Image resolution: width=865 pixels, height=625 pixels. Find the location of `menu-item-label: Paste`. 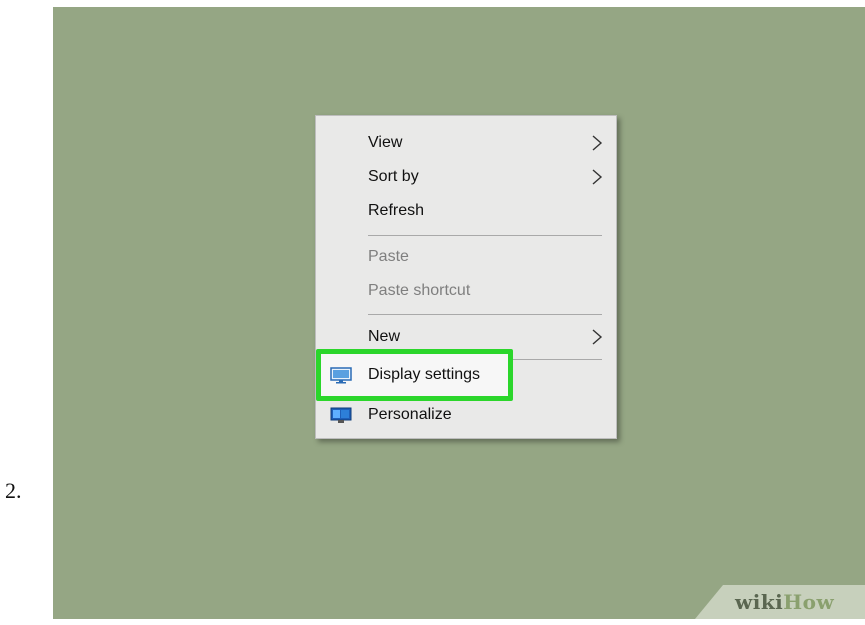

menu-item-label: Paste is located at coordinates (388, 256).